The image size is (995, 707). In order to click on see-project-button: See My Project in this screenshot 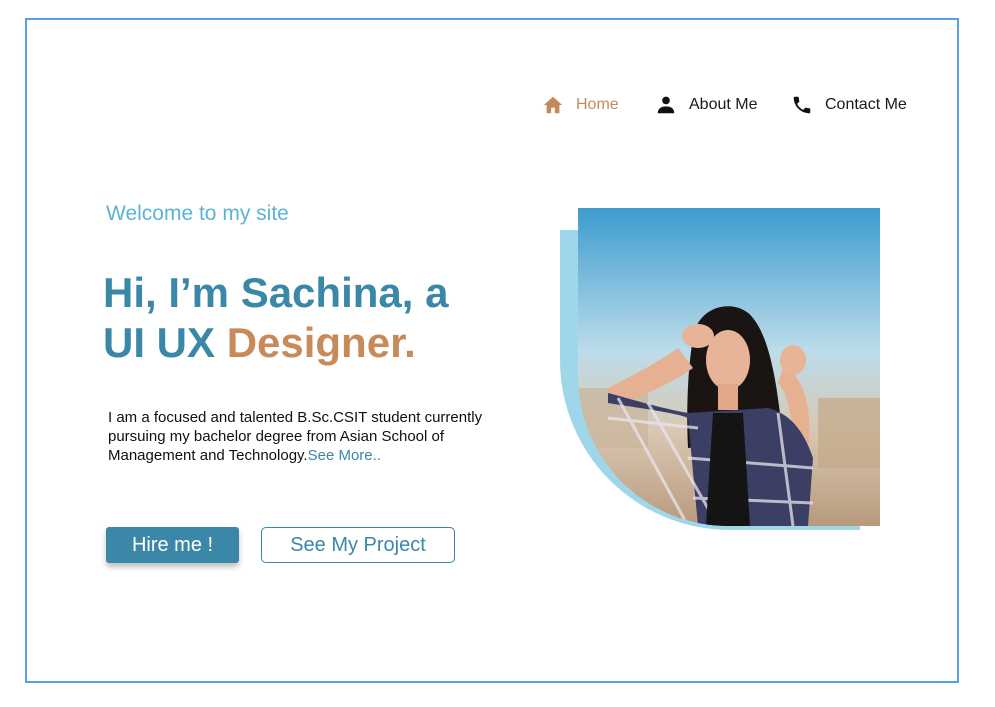, I will do `click(358, 545)`.